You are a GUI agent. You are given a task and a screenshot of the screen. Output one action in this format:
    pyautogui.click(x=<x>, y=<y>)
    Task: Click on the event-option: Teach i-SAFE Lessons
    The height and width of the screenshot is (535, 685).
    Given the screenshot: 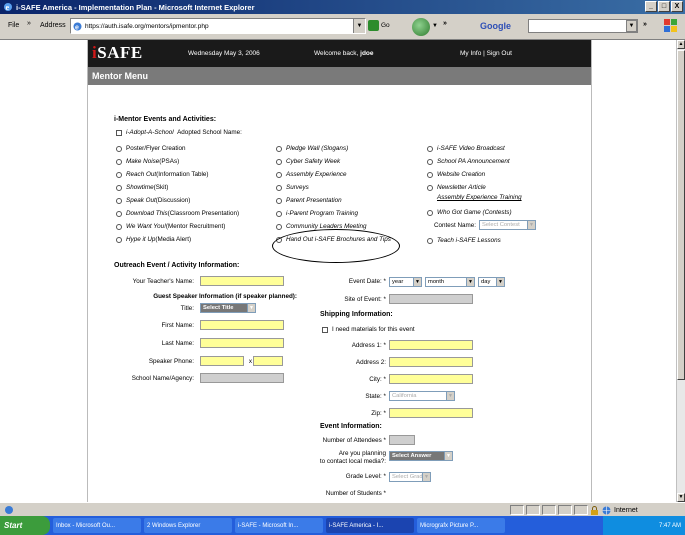 What is the action you would take?
    pyautogui.click(x=464, y=240)
    